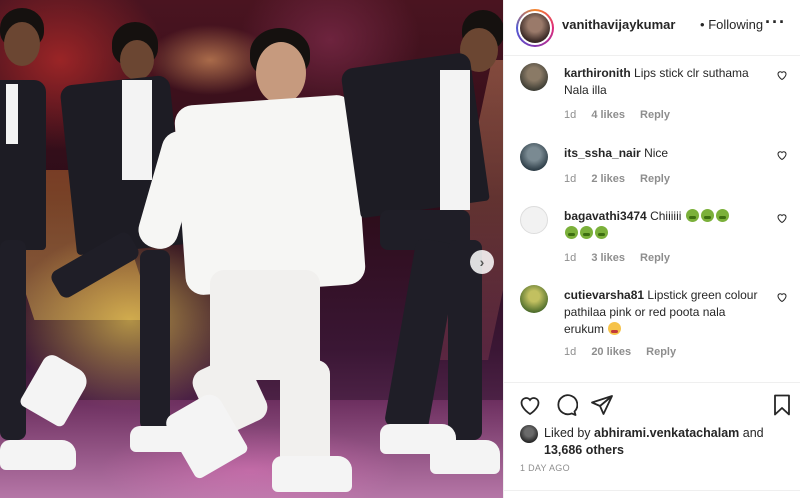 This screenshot has height=498, width=800. I want to click on comment-meta: 1d 20 likes Reply, so click(626, 352).